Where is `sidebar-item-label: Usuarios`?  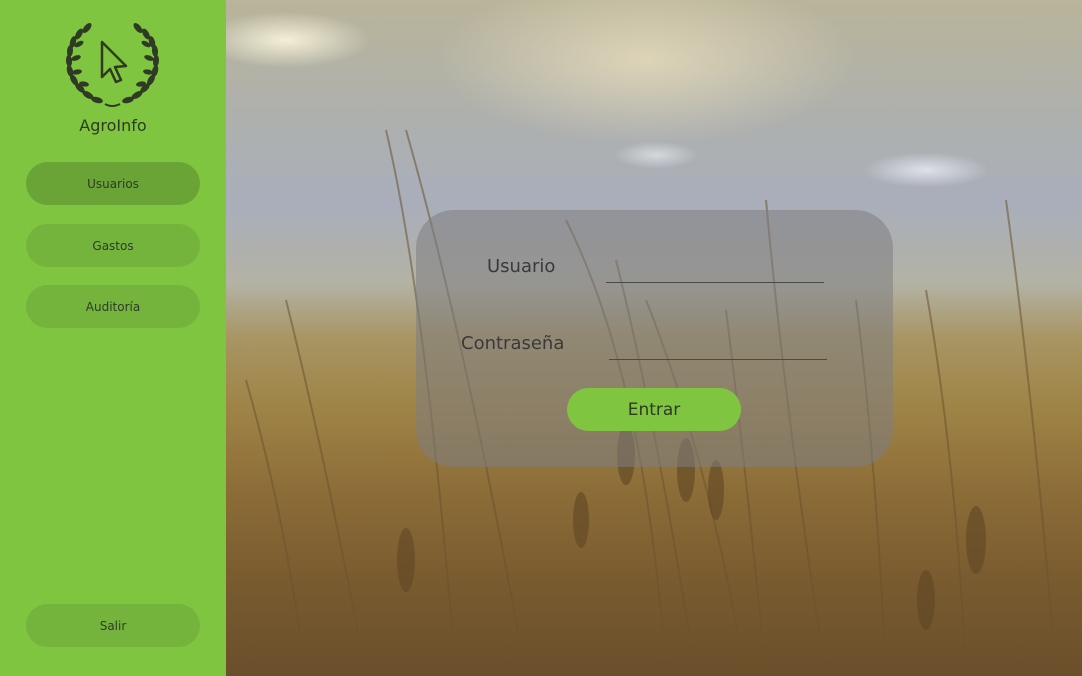
sidebar-item-label: Usuarios is located at coordinates (113, 183).